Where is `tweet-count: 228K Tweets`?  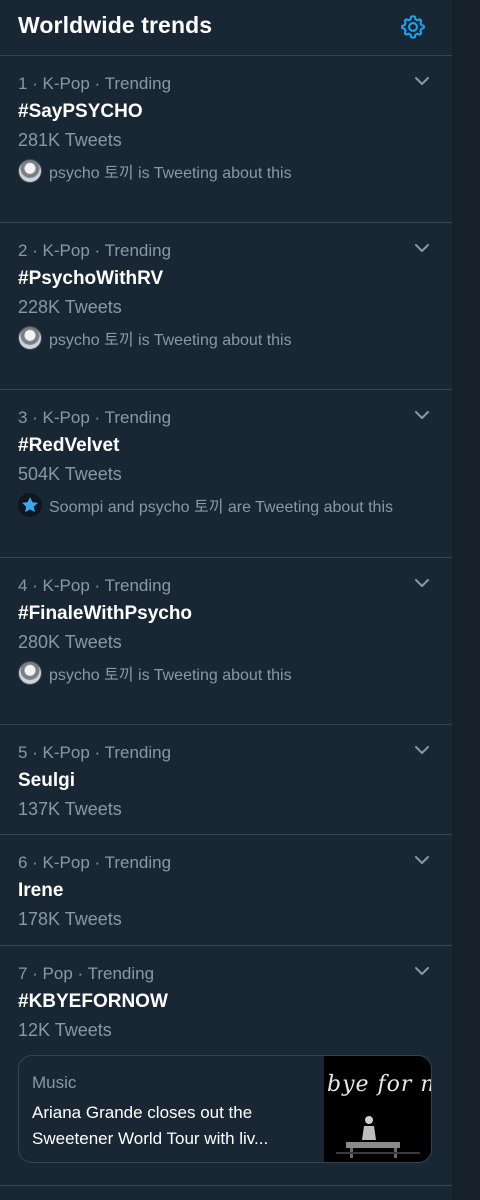
tweet-count: 228K Tweets is located at coordinates (70, 307).